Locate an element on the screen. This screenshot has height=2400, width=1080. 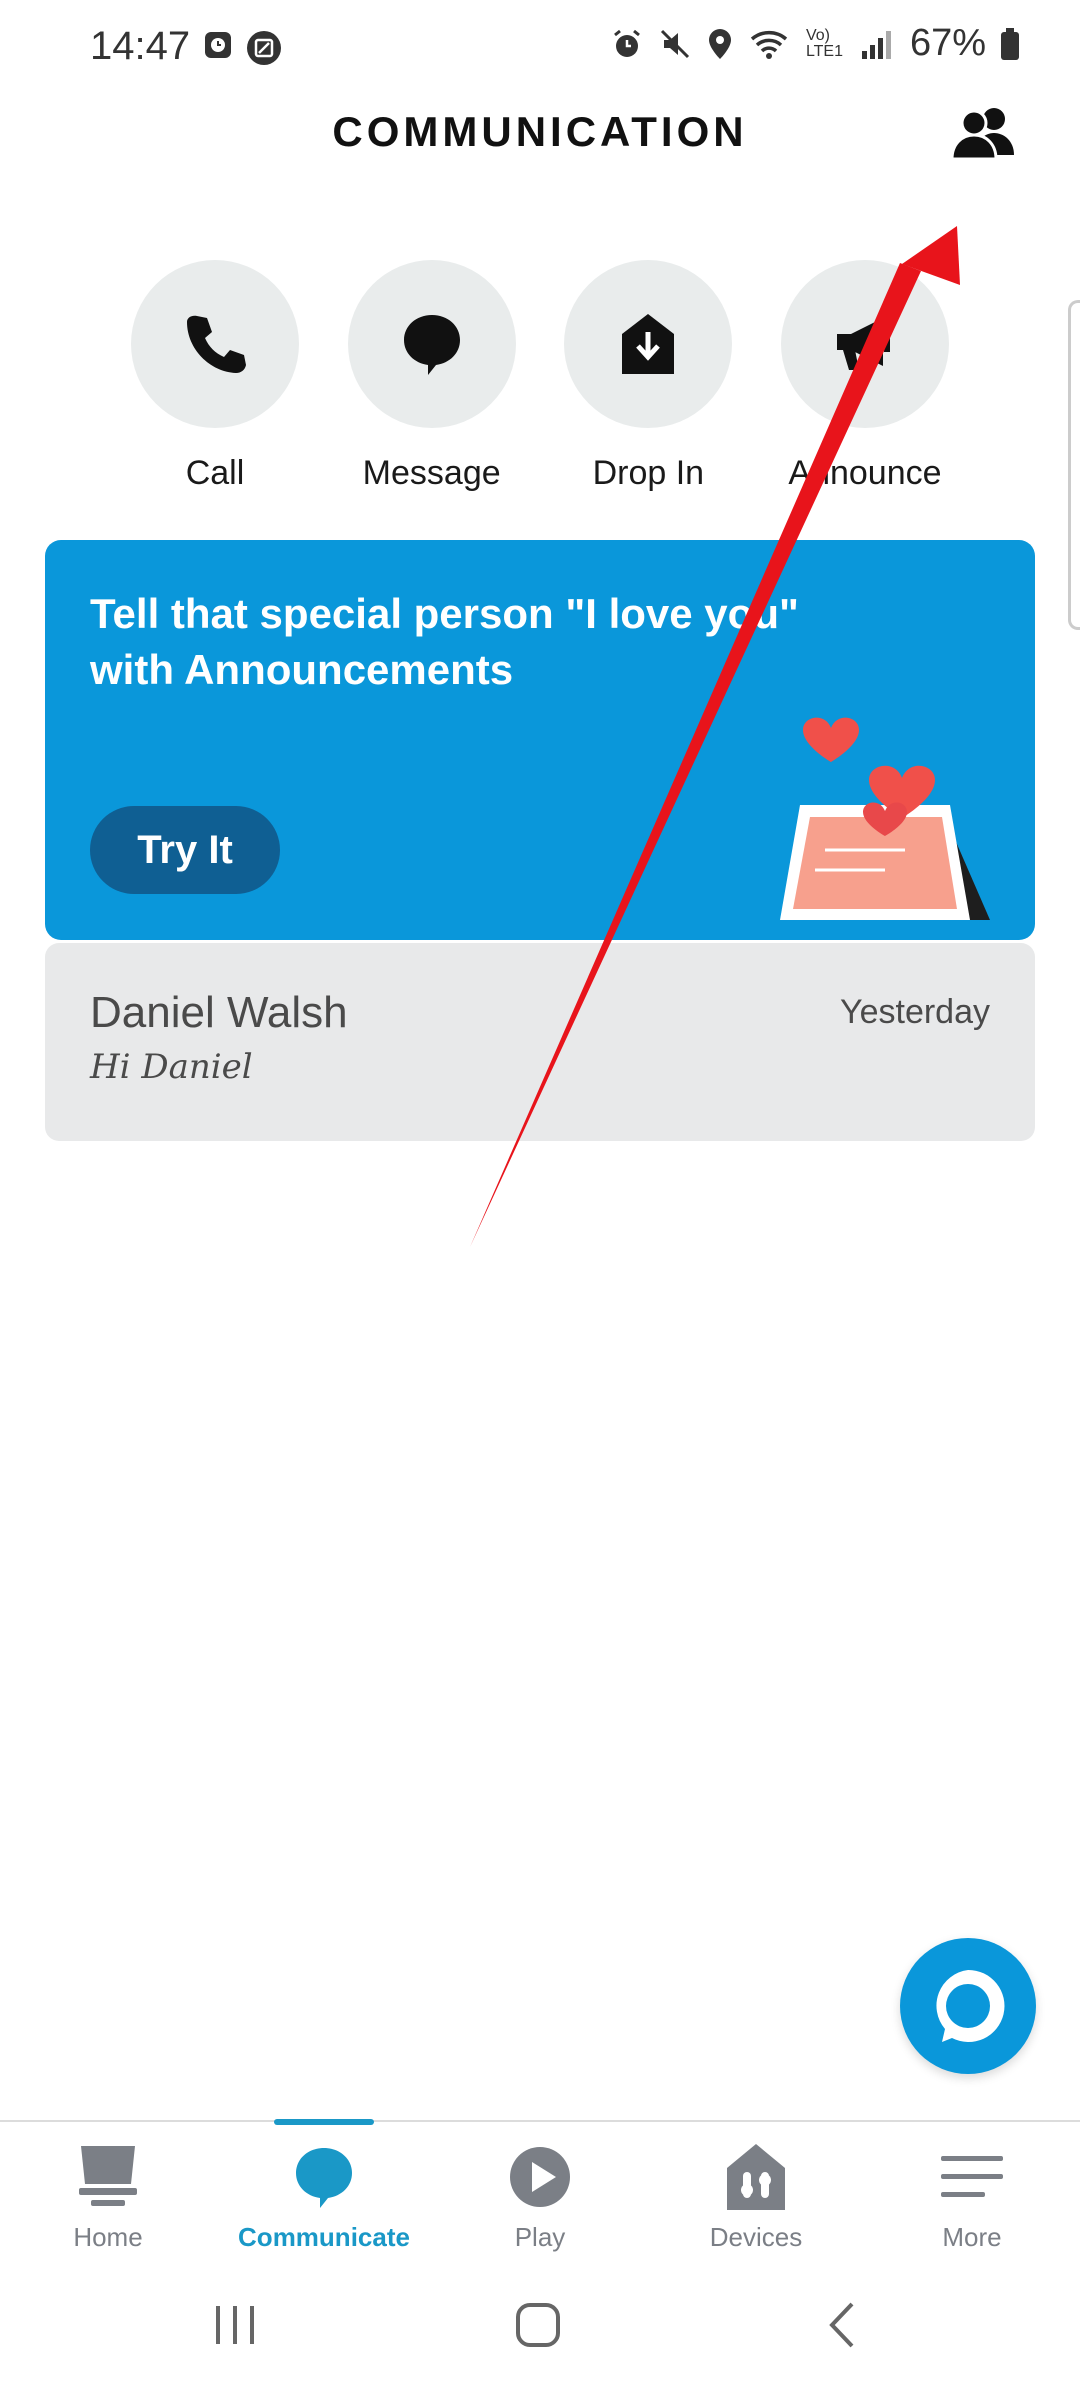
wifi-icon is located at coordinates (769, 44).